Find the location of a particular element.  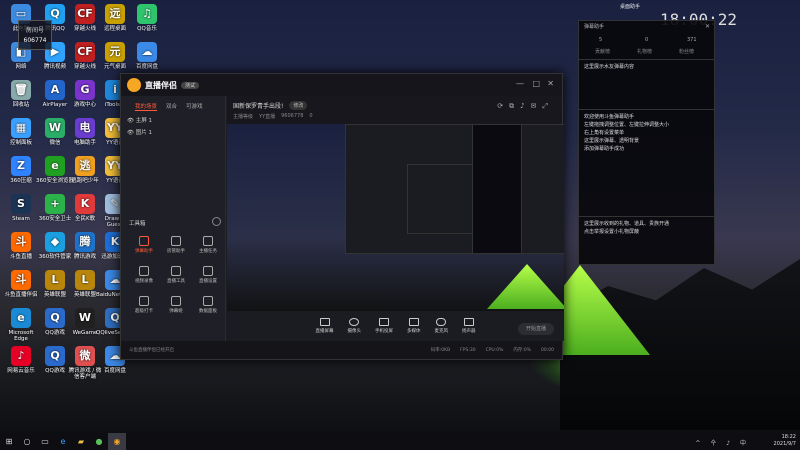

platform-label: YY直播 is located at coordinates (267, 117).